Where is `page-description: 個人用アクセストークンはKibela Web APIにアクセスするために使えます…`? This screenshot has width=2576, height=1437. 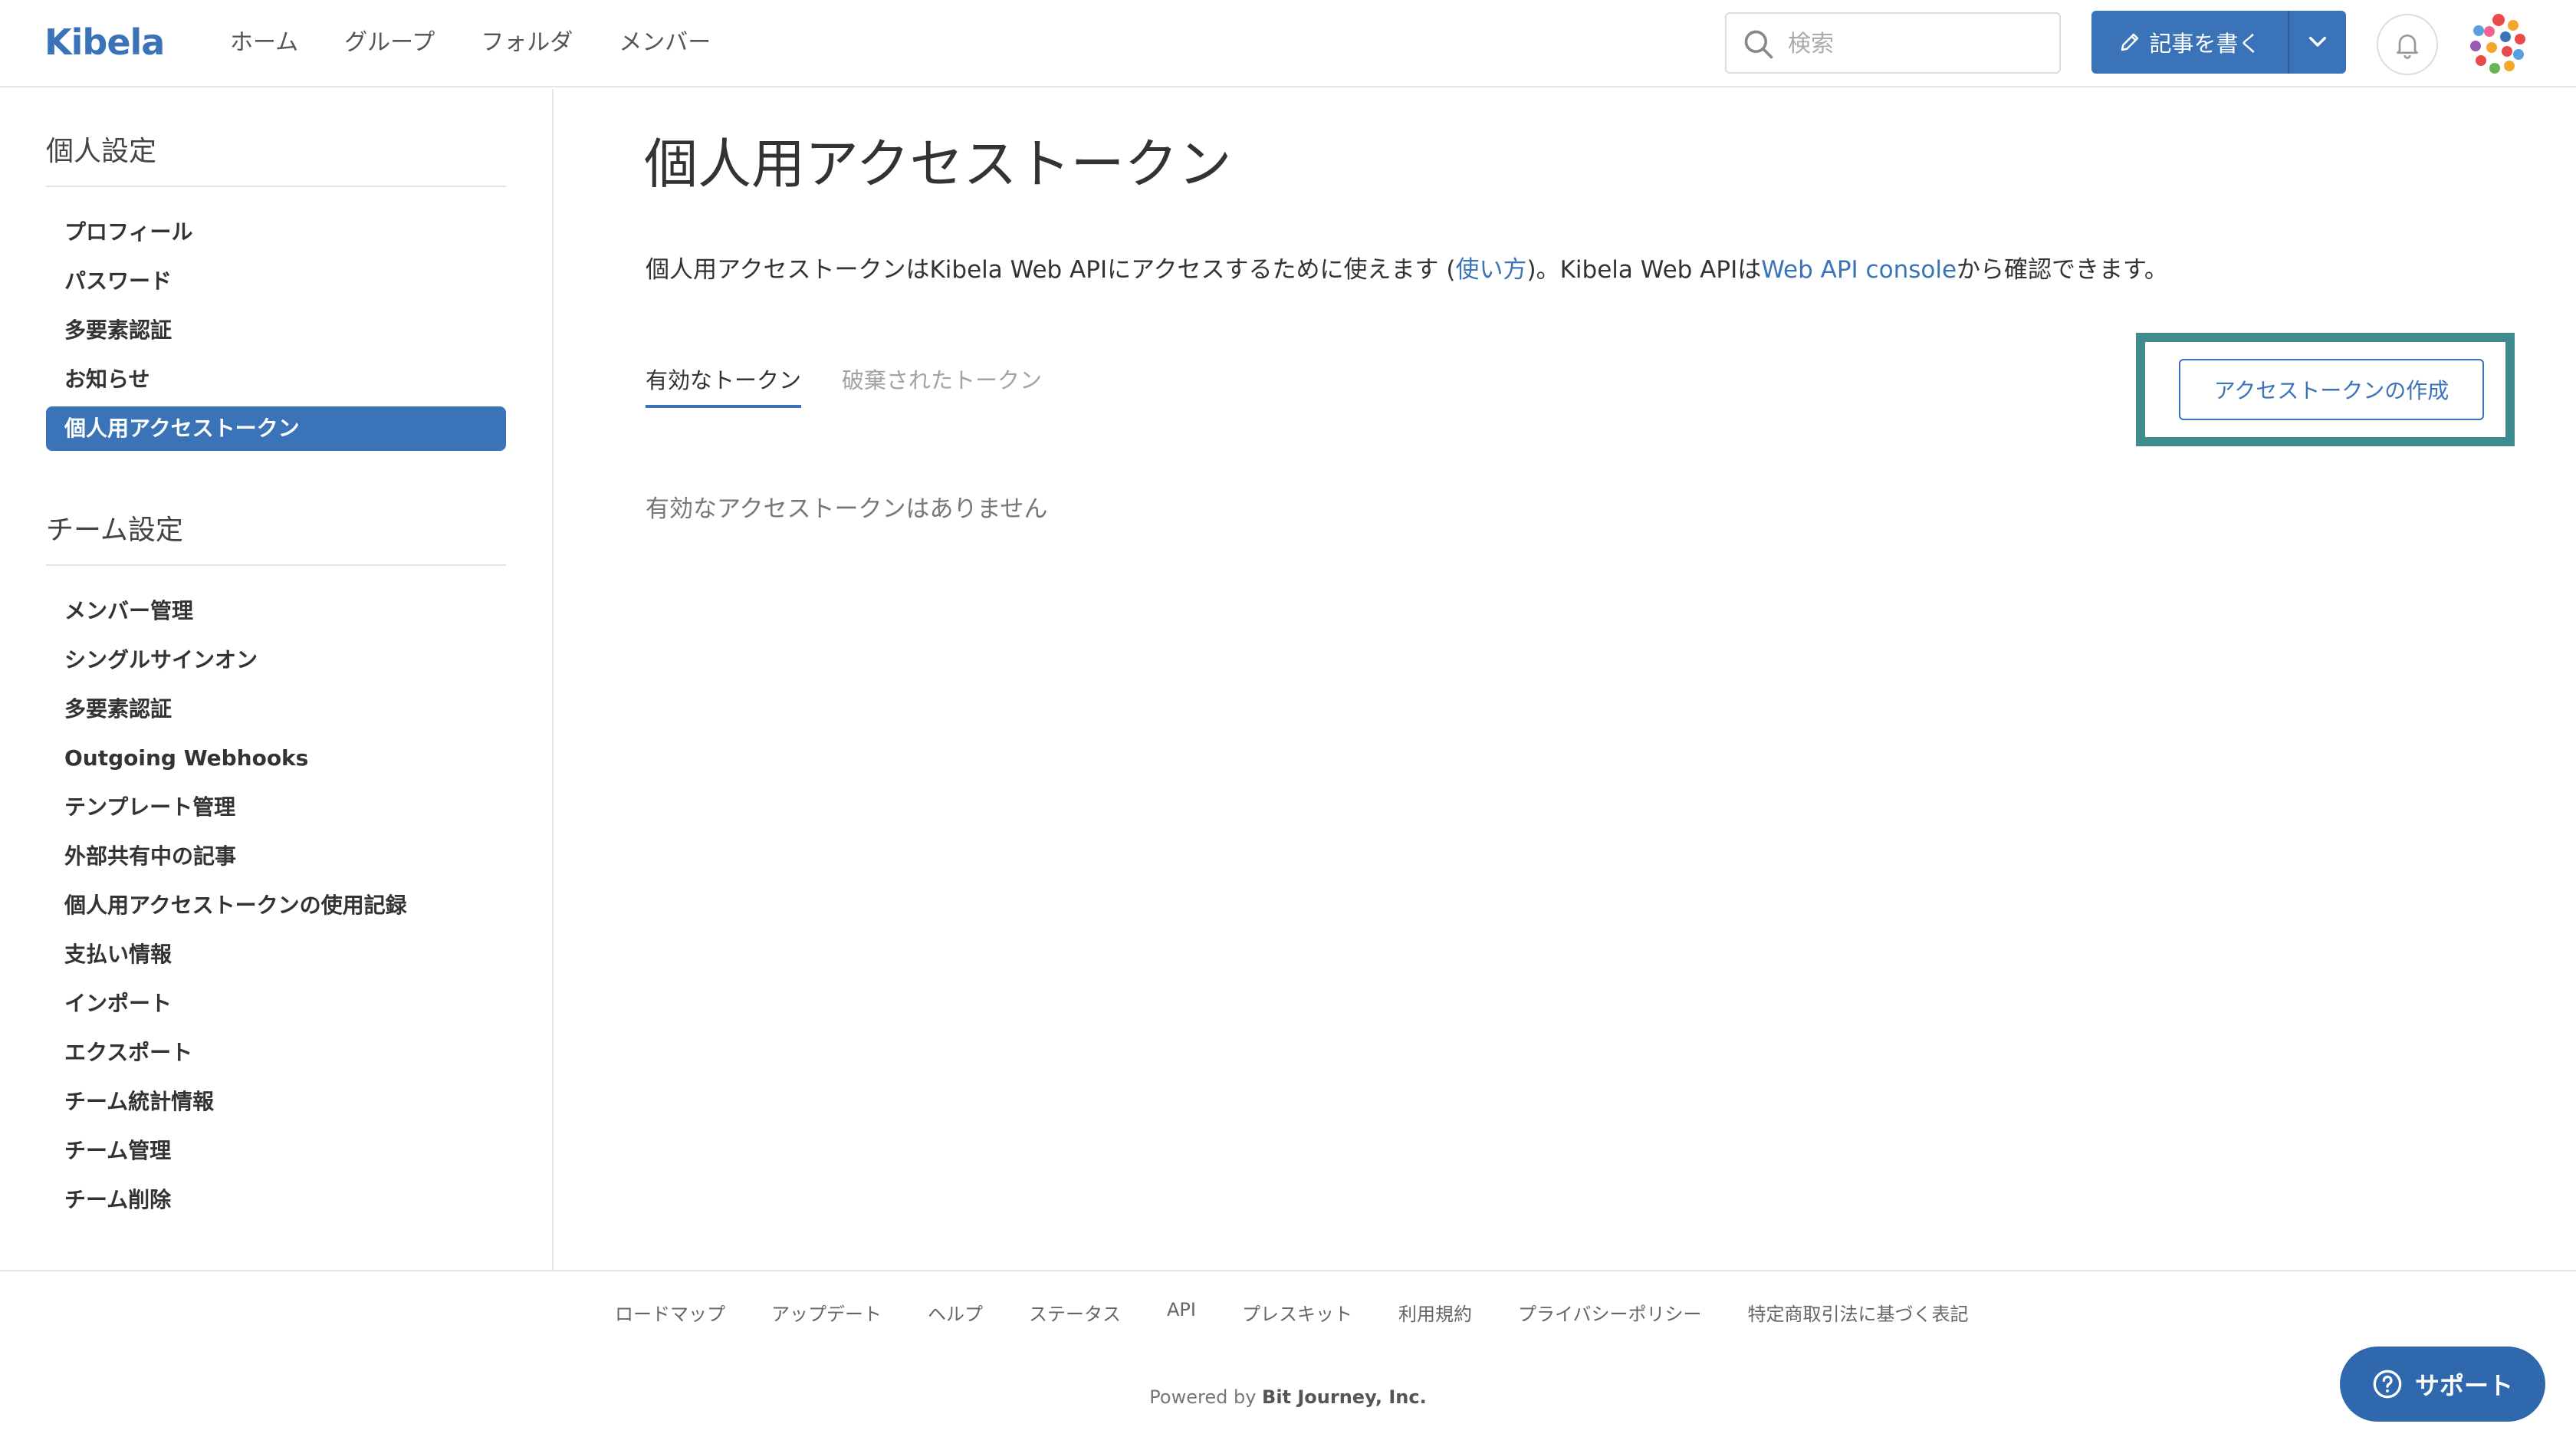
page-description: 個人用アクセストークンはKibela Web APIにアクセスするために使えます… is located at coordinates (1407, 267).